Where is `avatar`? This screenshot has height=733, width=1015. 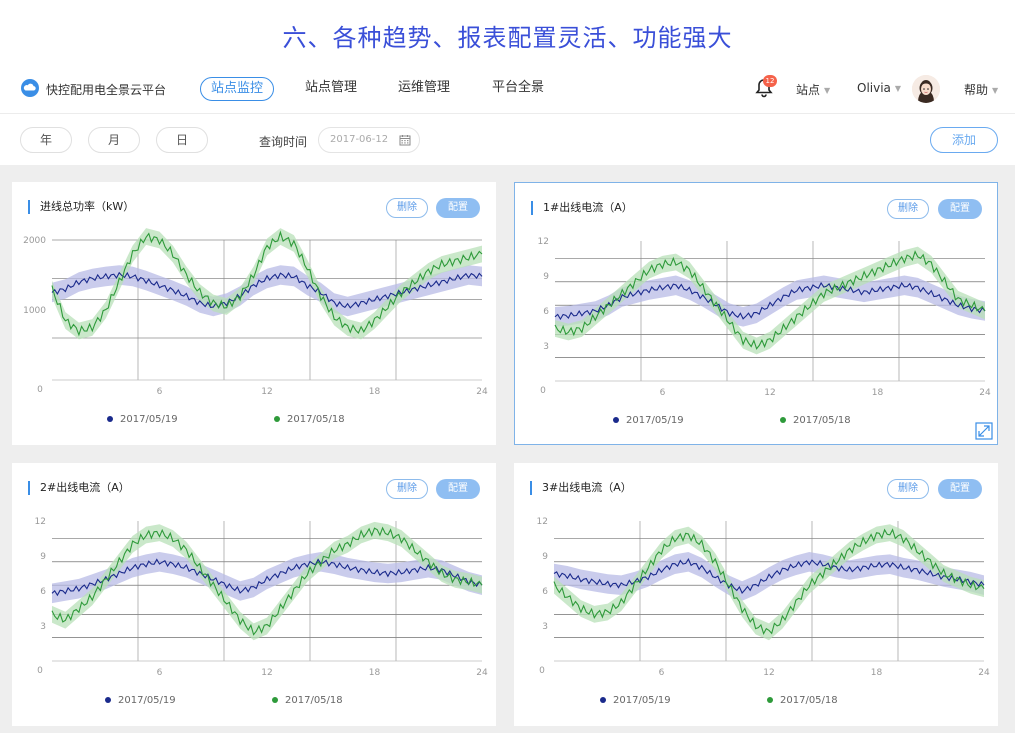
avatar is located at coordinates (926, 89).